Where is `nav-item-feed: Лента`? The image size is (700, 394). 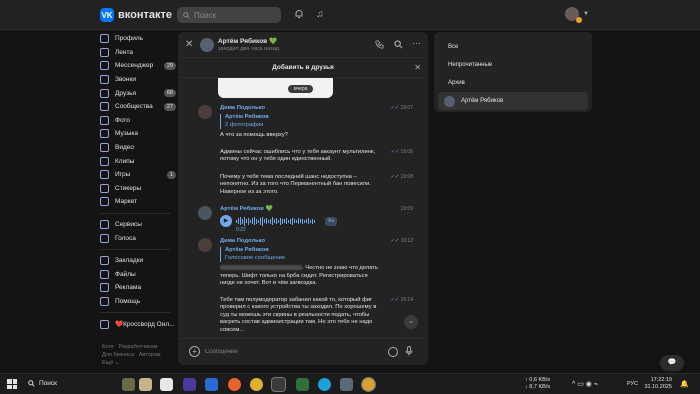
nav-item-feed: Лента is located at coordinates (138, 53).